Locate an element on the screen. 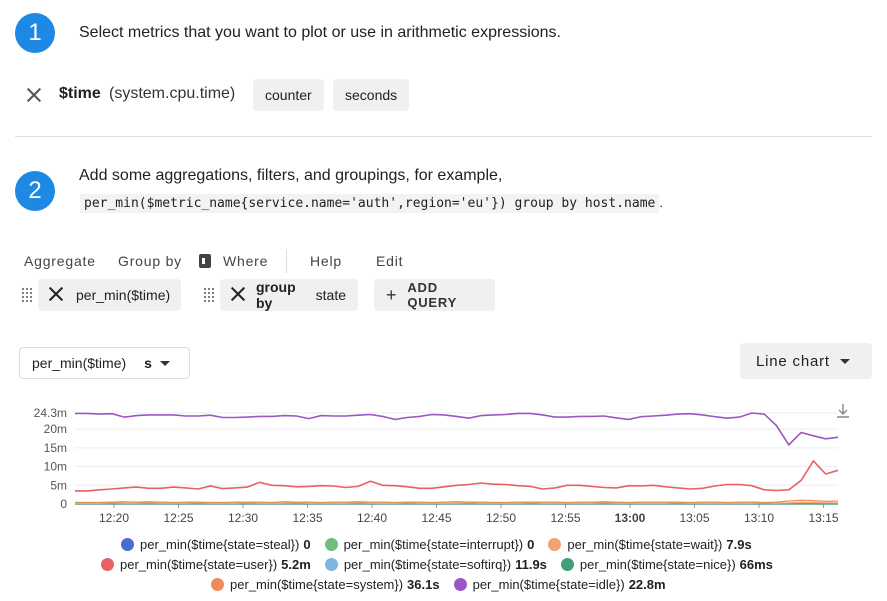 Image resolution: width=887 pixels, height=601 pixels. metric-select: per_min($time) s is located at coordinates (104, 363).